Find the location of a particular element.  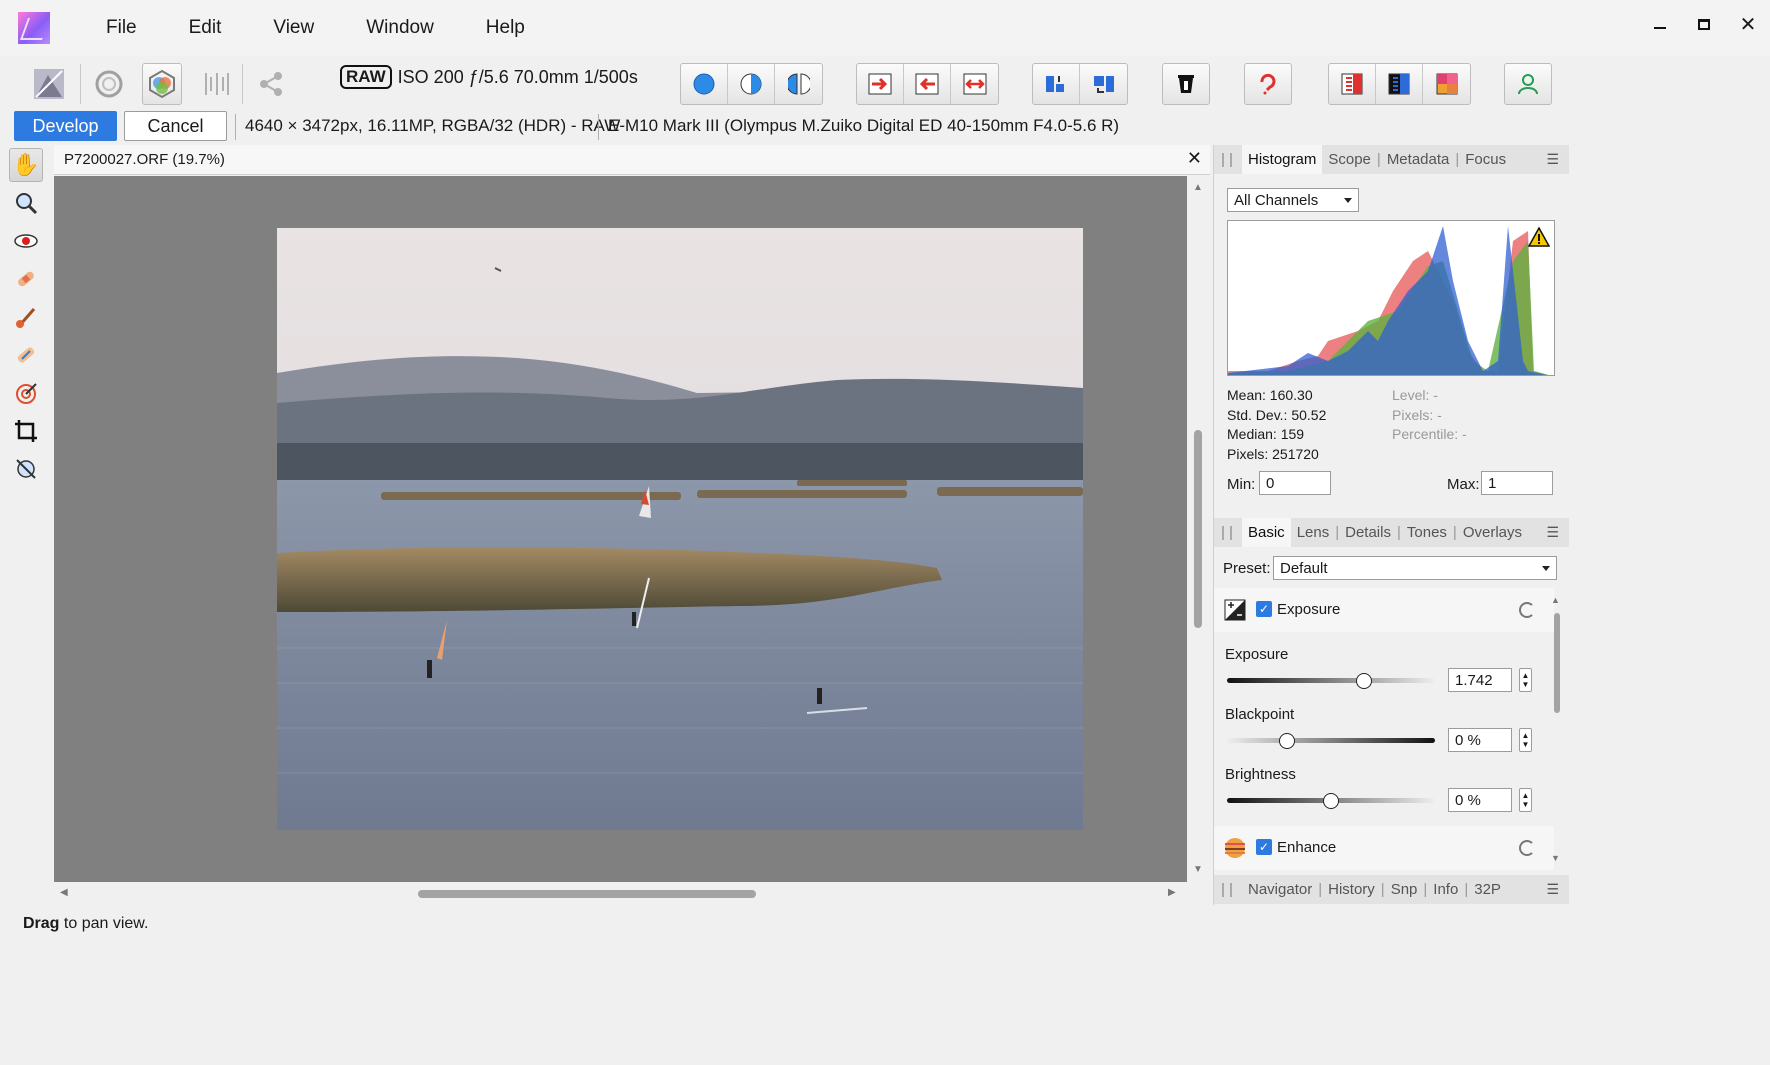

channel-select: All Channels is located at coordinates (1293, 200).